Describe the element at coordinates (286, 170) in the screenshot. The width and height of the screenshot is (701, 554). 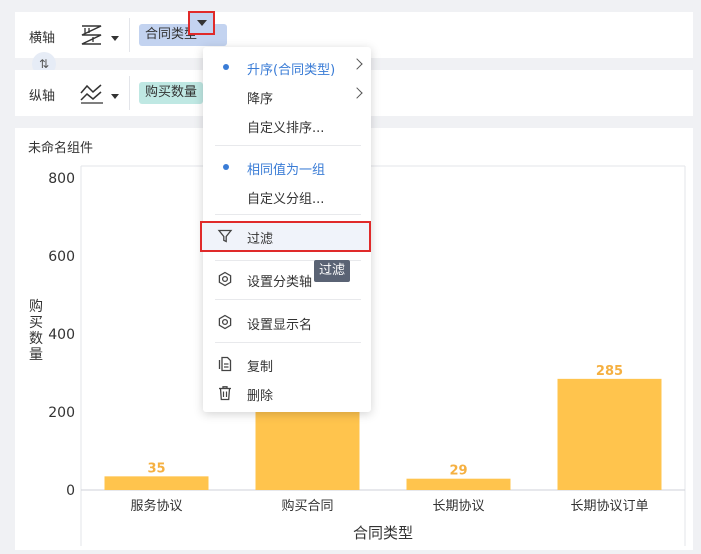
I see `menu-item-label: 相同值为一组` at that location.